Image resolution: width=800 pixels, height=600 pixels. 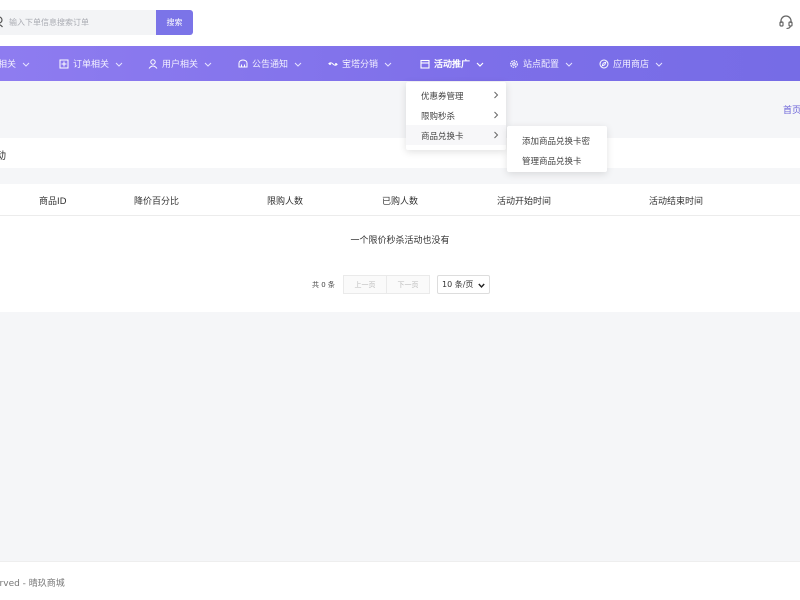 I want to click on footer: erved - 晴玖商城, so click(x=400, y=580).